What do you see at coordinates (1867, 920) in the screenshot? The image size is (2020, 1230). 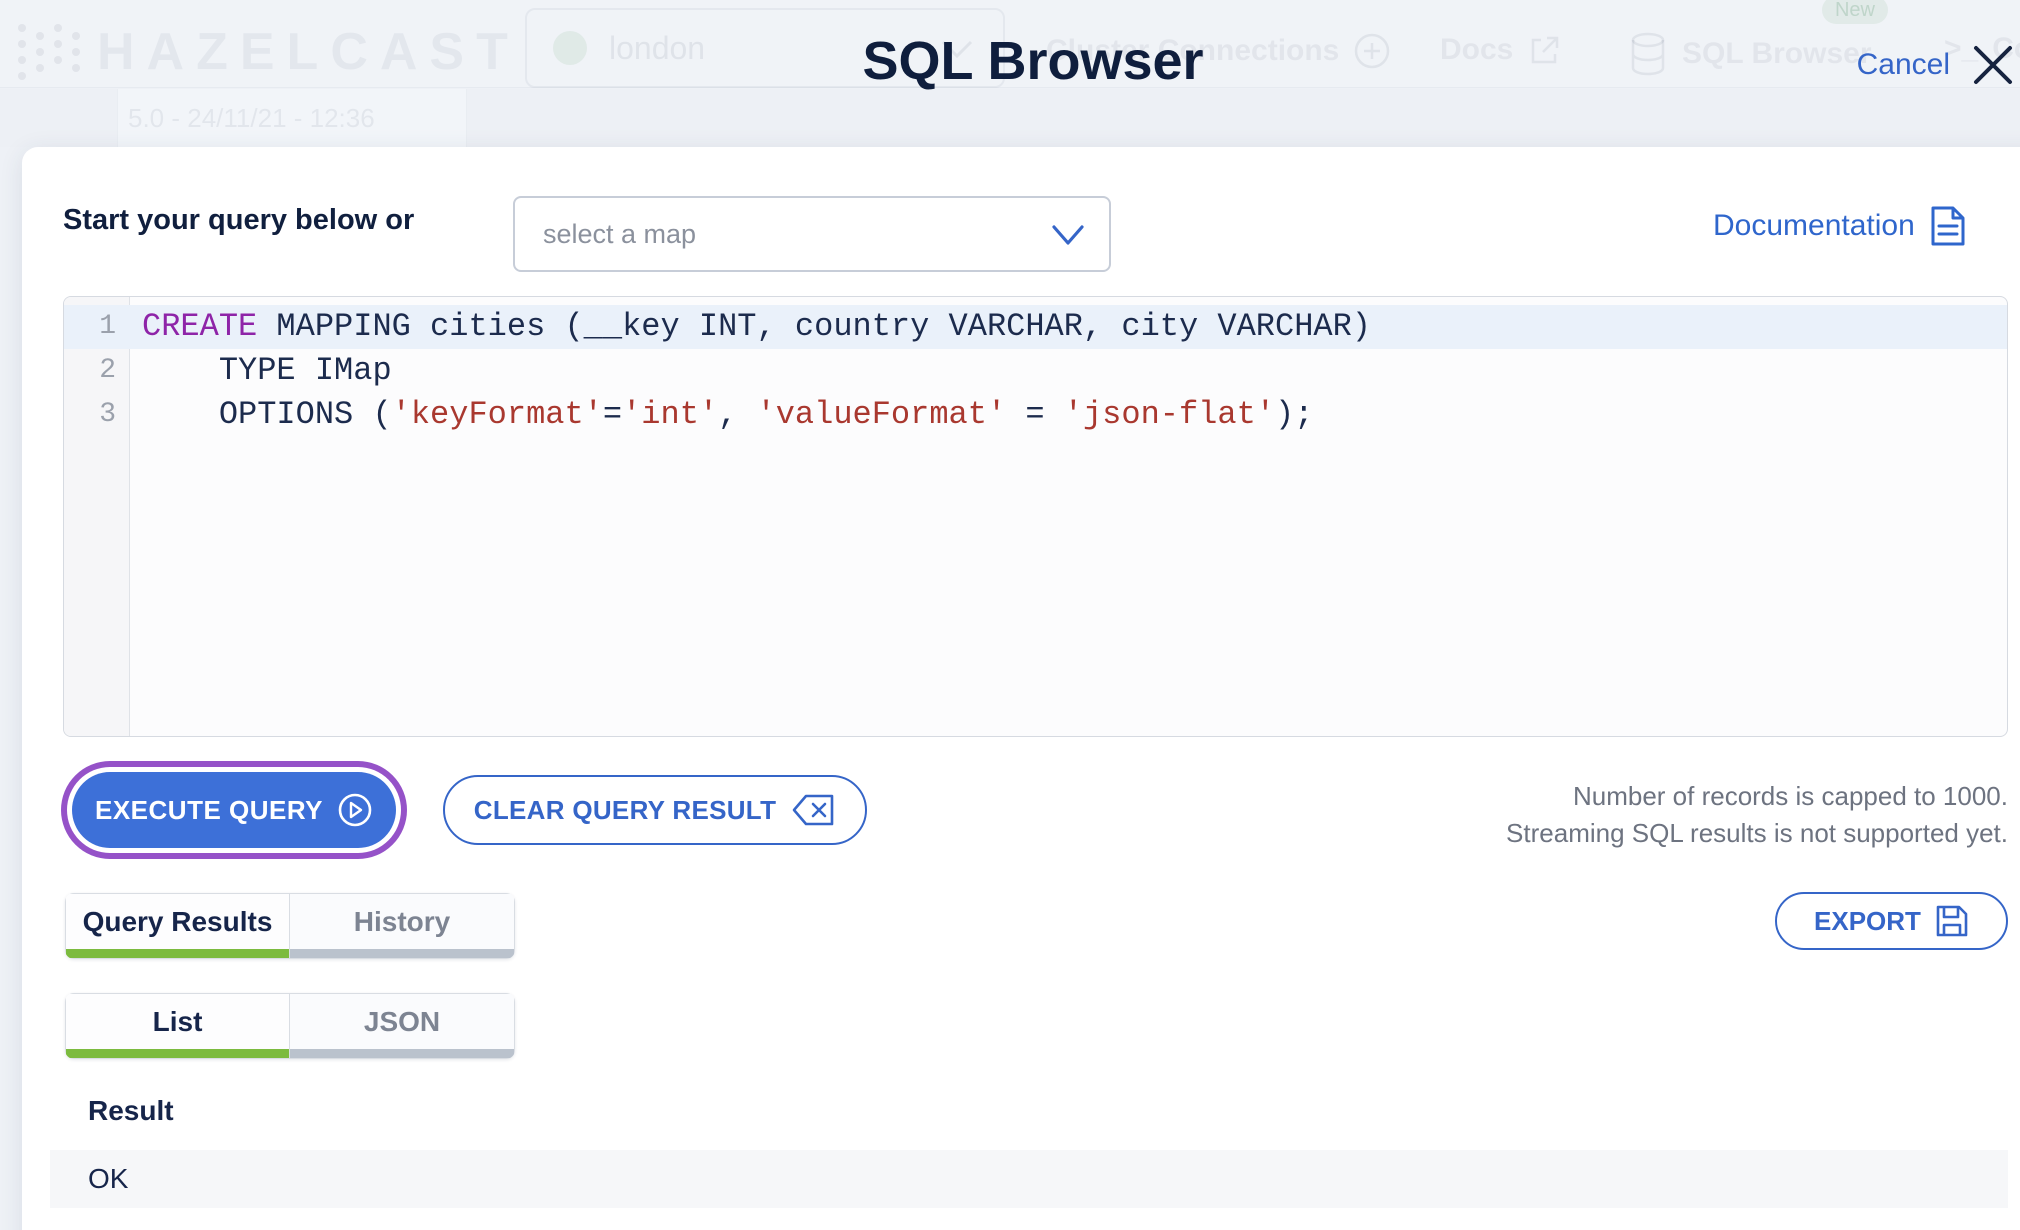 I see `export-label: EXPORT` at bounding box center [1867, 920].